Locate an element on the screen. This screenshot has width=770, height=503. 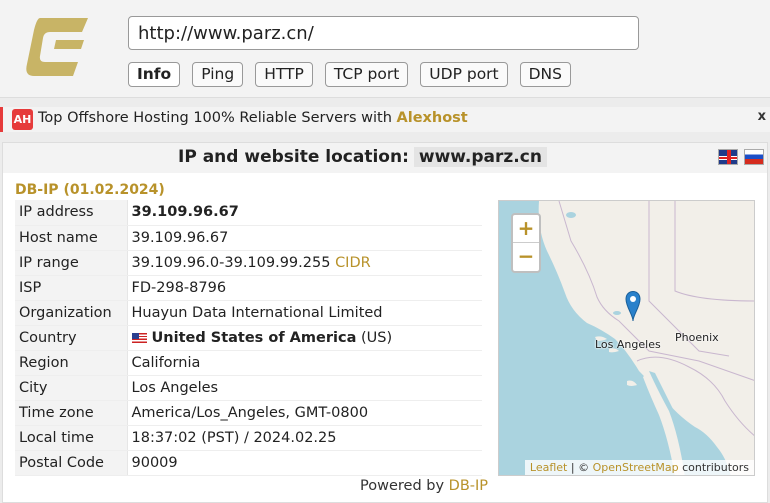
ip-address-value: 39.109.96.67 is located at coordinates (304, 213).